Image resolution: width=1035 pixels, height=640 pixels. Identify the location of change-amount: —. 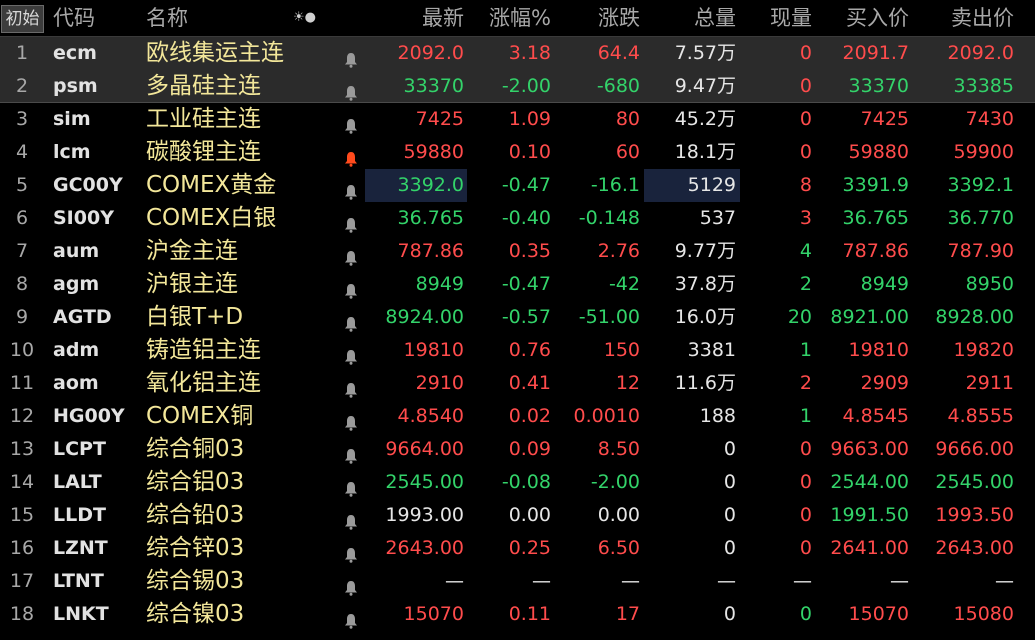
(630, 581).